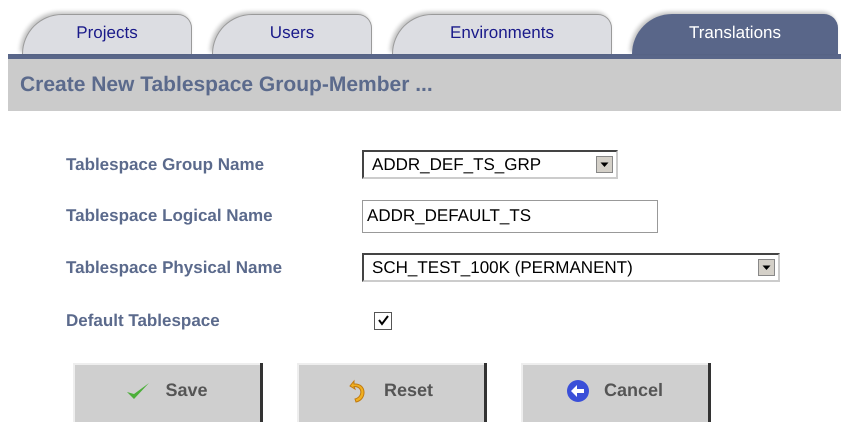 The image size is (841, 422). What do you see at coordinates (502, 34) in the screenshot?
I see `tab: Environments` at bounding box center [502, 34].